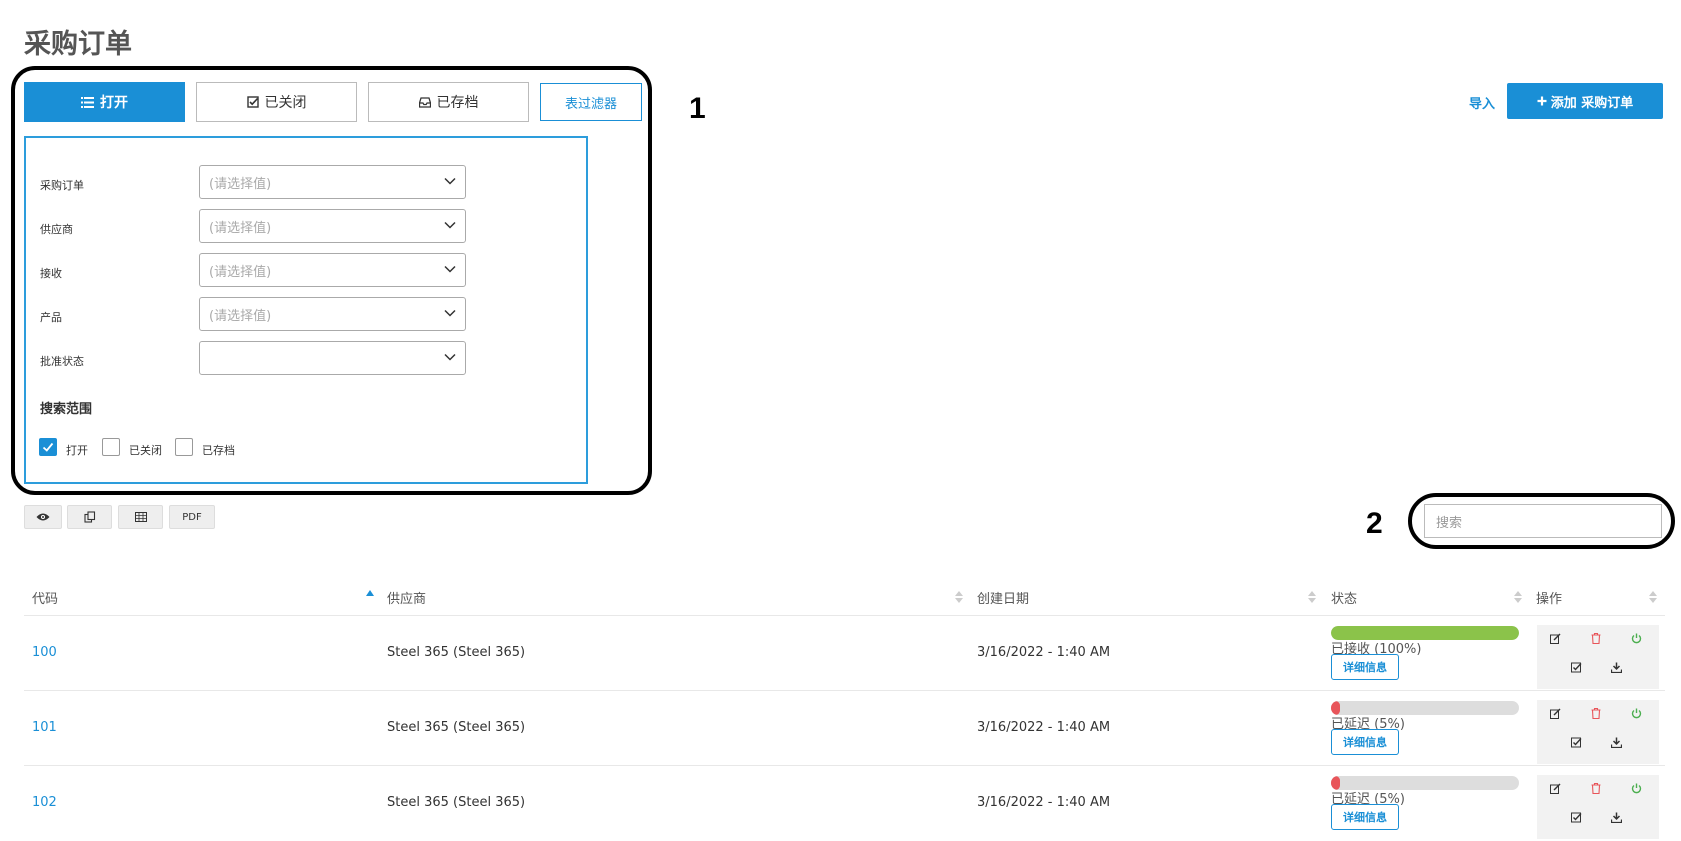 This screenshot has height=841, width=1681. I want to click on check-square-icon, so click(252, 102).